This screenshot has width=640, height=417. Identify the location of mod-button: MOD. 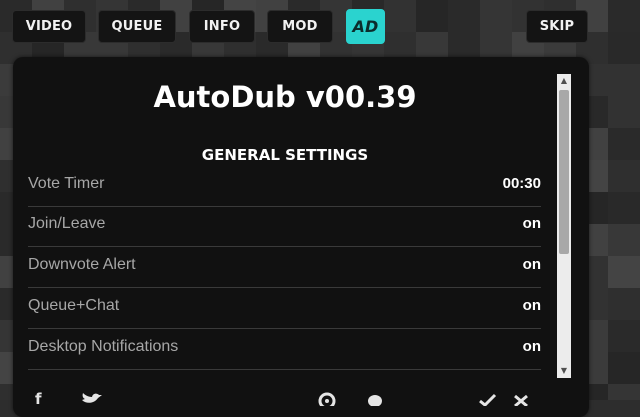
(300, 26).